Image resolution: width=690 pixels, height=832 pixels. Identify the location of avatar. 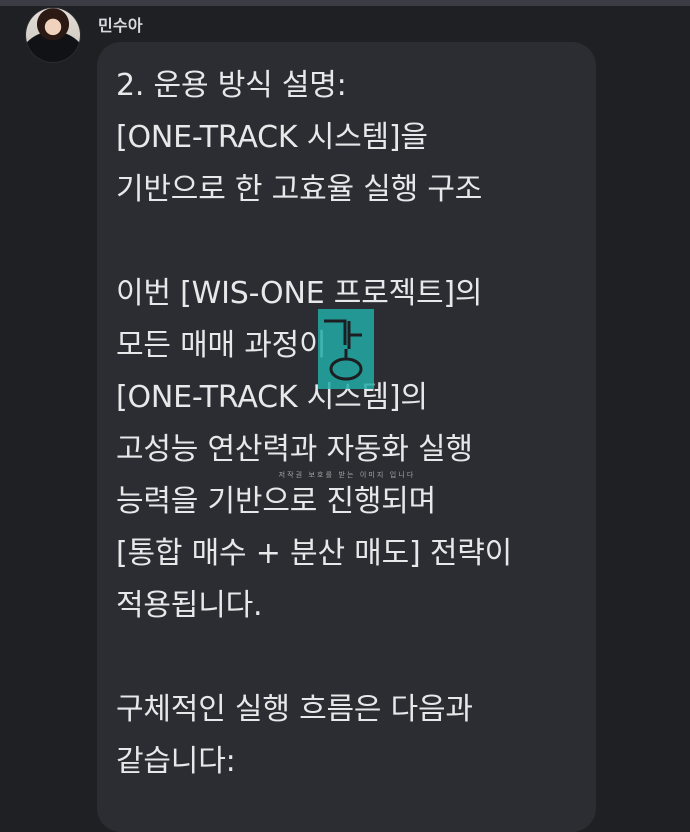
(53, 35).